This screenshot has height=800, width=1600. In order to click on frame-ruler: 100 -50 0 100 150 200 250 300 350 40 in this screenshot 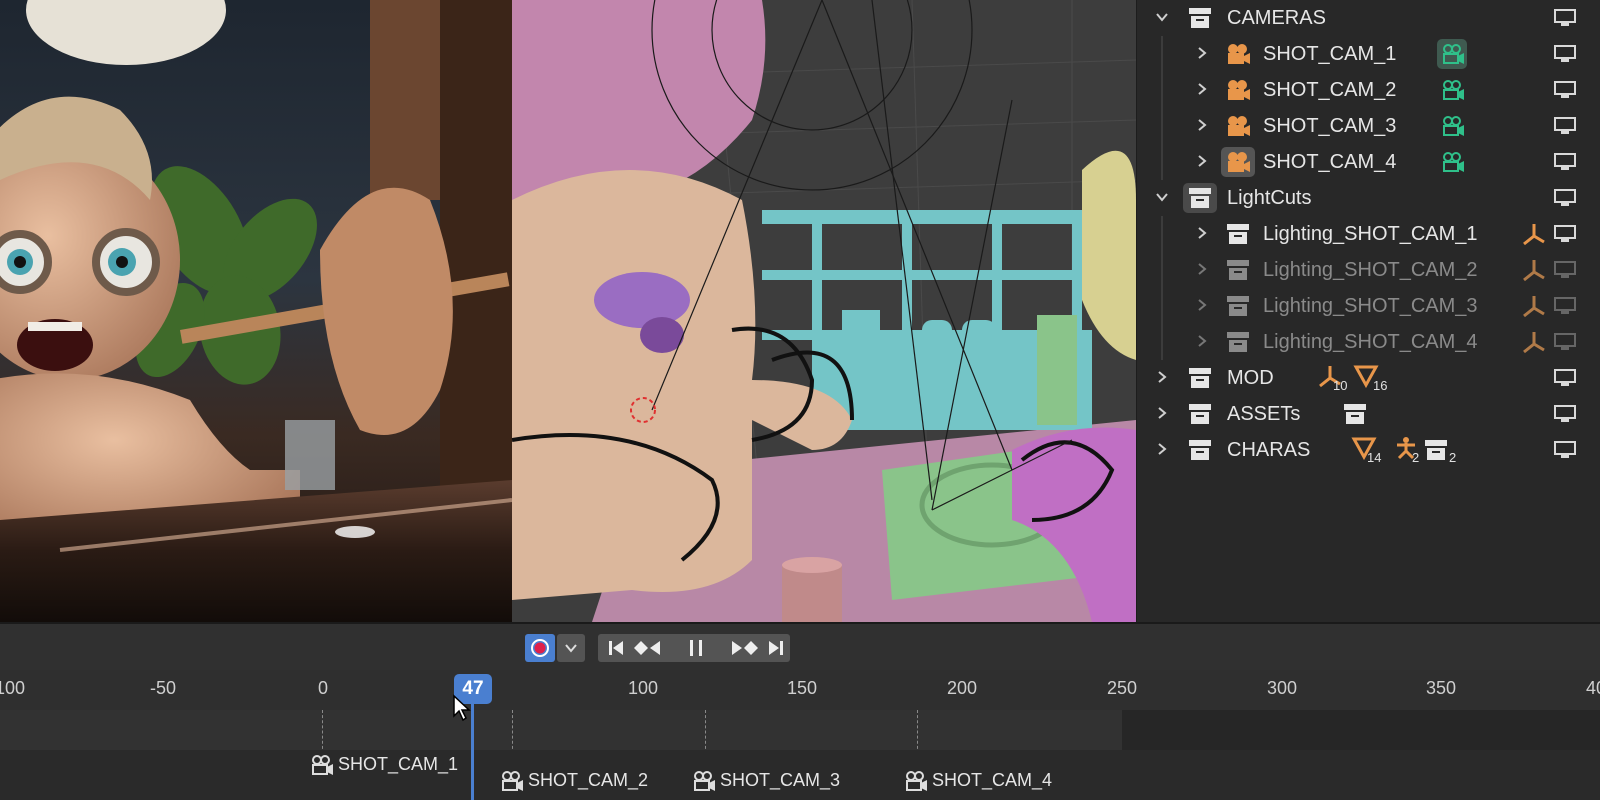, I will do `click(800, 690)`.